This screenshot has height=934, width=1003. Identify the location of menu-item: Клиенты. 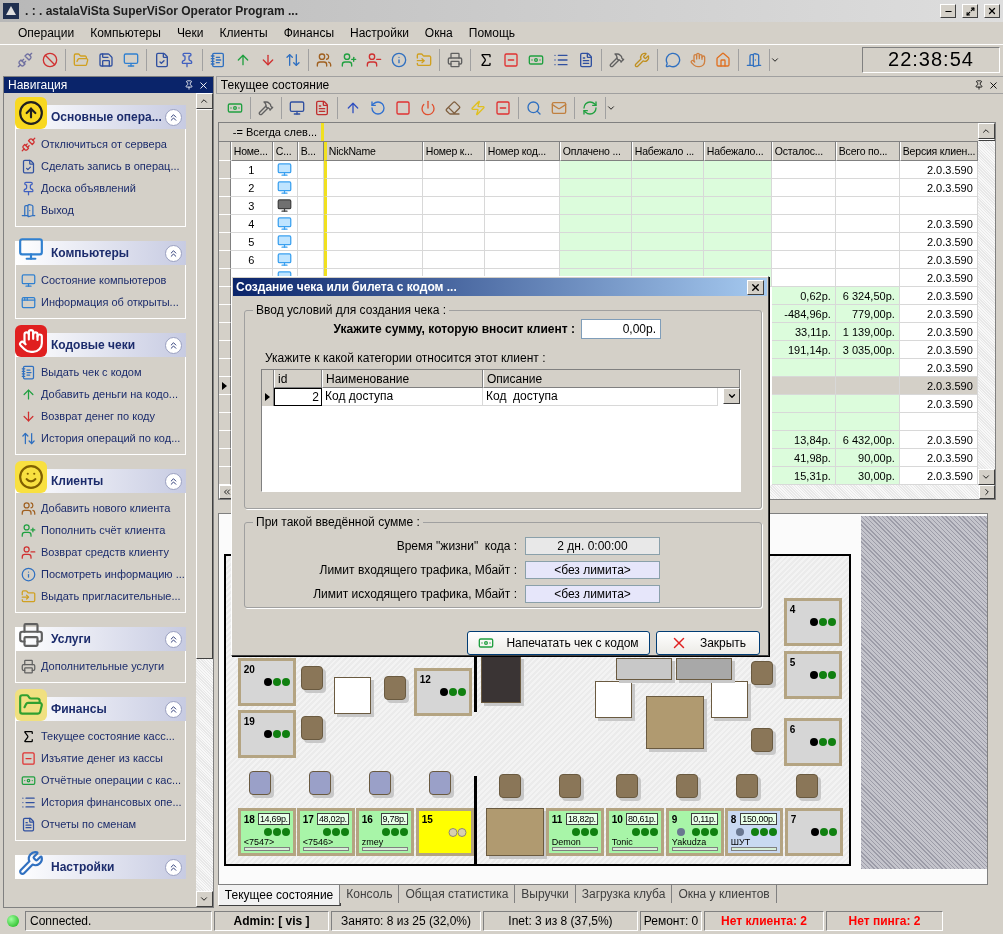
(243, 33).